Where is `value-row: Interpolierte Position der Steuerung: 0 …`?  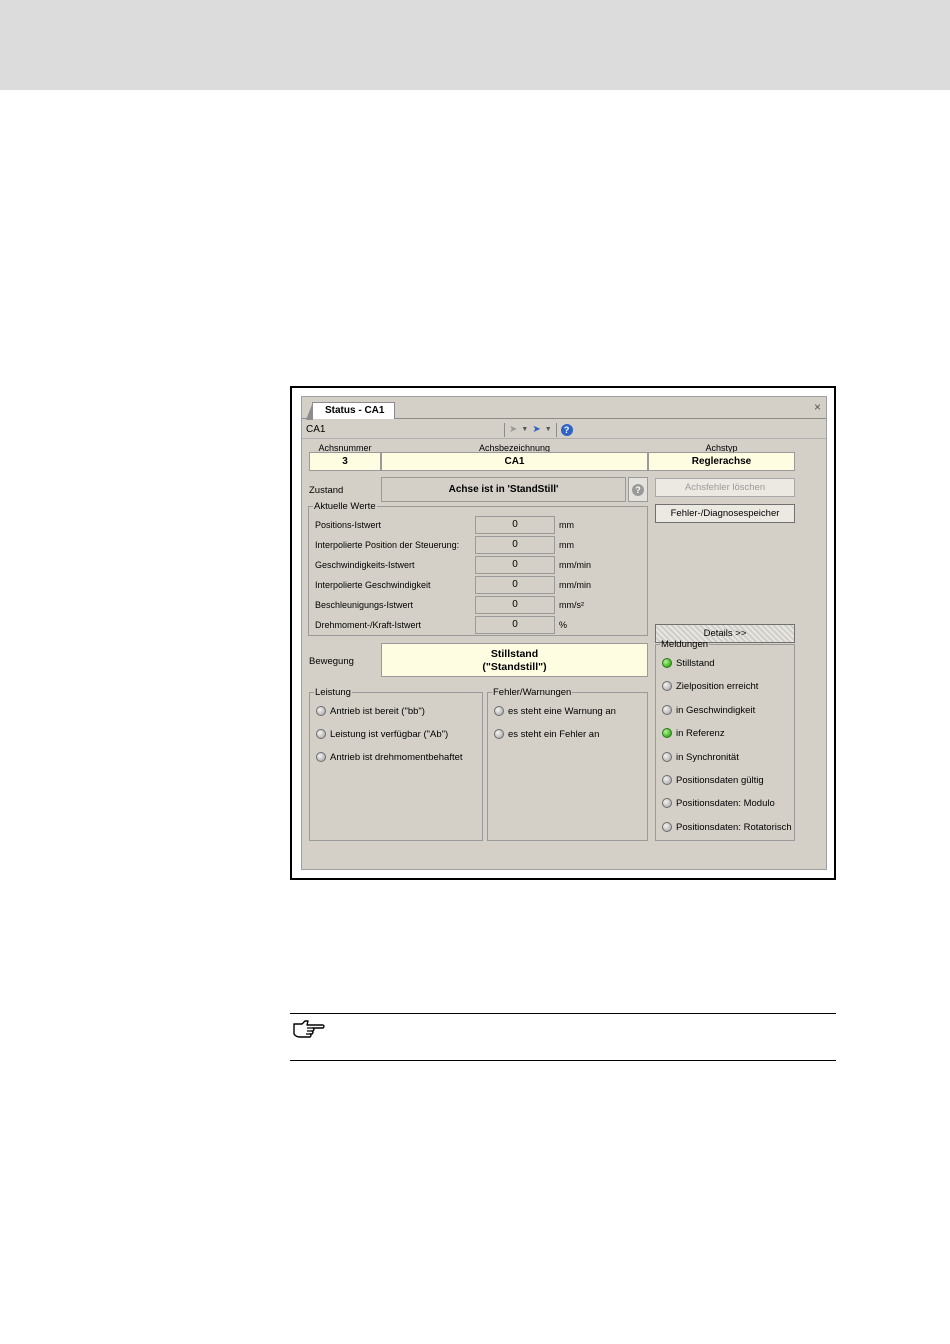 value-row: Interpolierte Position der Steuerung: 0 … is located at coordinates (480, 545).